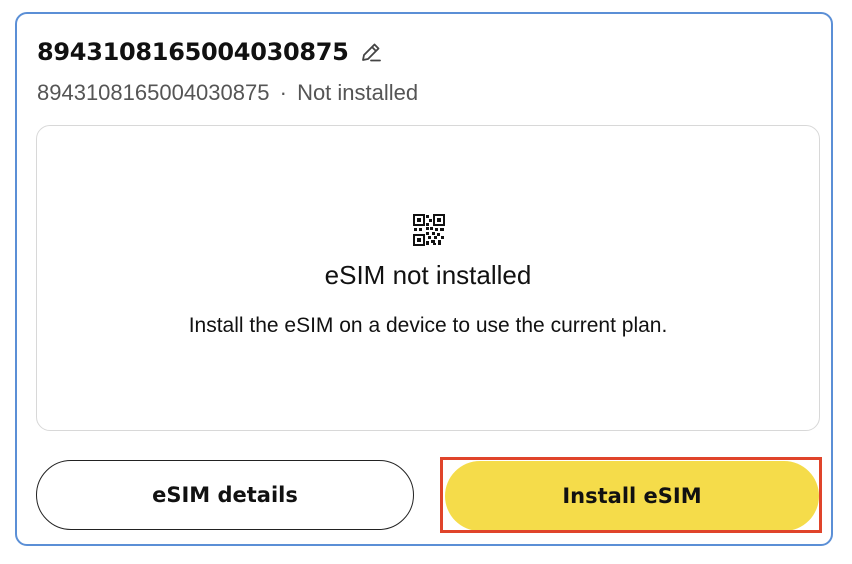 The image size is (852, 564). I want to click on esim-subtitle: 8943108165004030875 · Not installed, so click(227, 93).